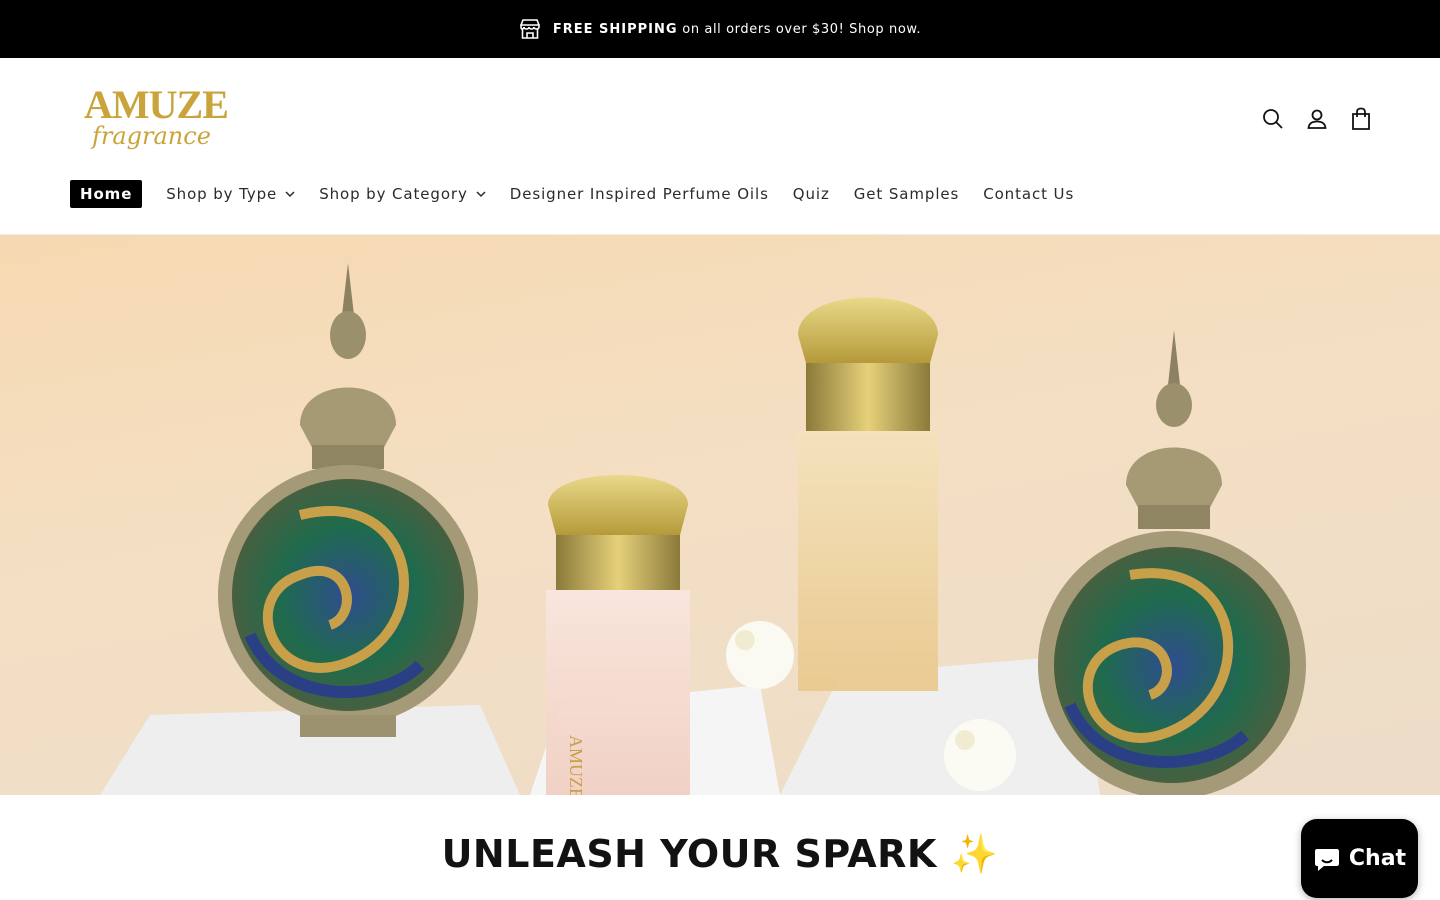 The height and width of the screenshot is (900, 1440). Describe the element at coordinates (1172, 562) in the screenshot. I see `right-ornate-bottle` at that location.